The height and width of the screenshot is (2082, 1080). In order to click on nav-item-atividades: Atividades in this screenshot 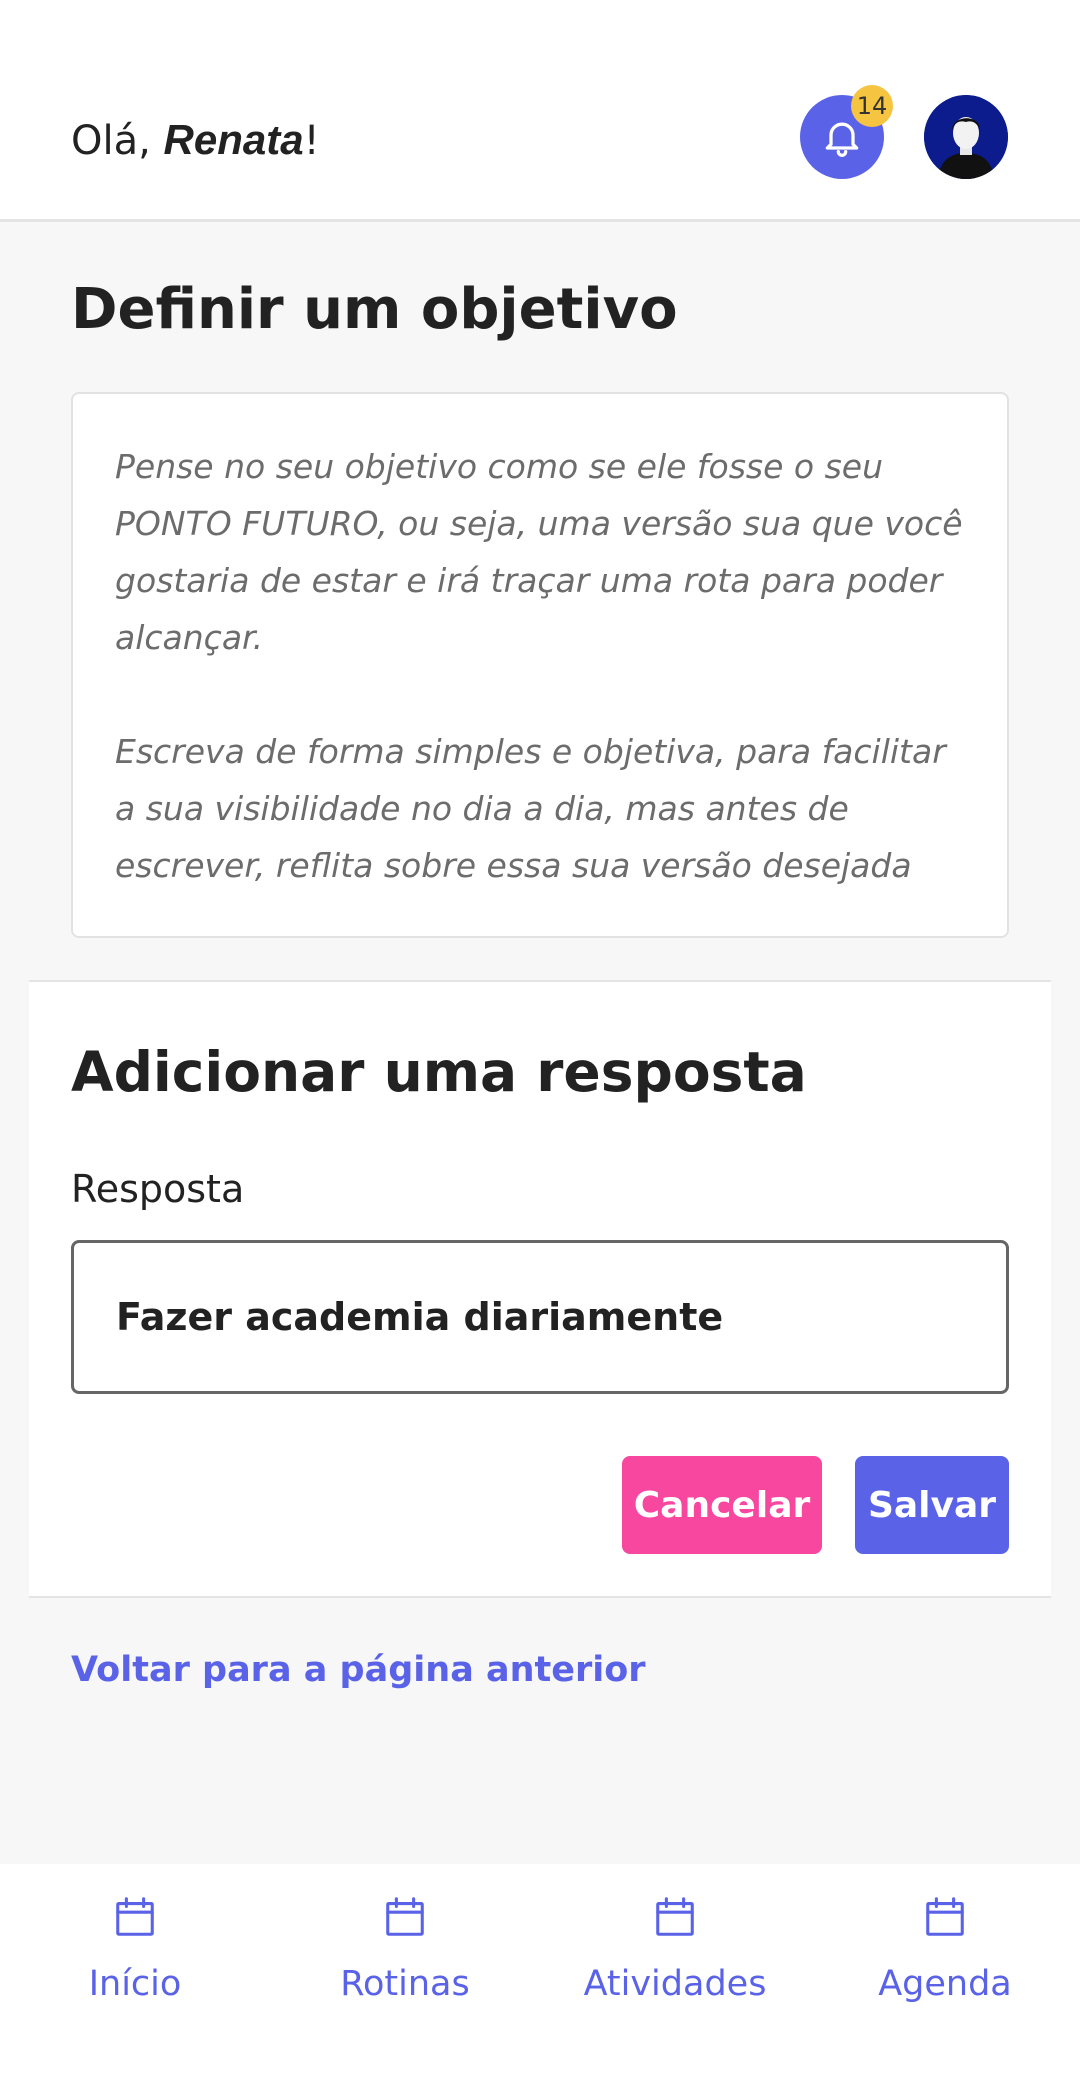, I will do `click(675, 1973)`.